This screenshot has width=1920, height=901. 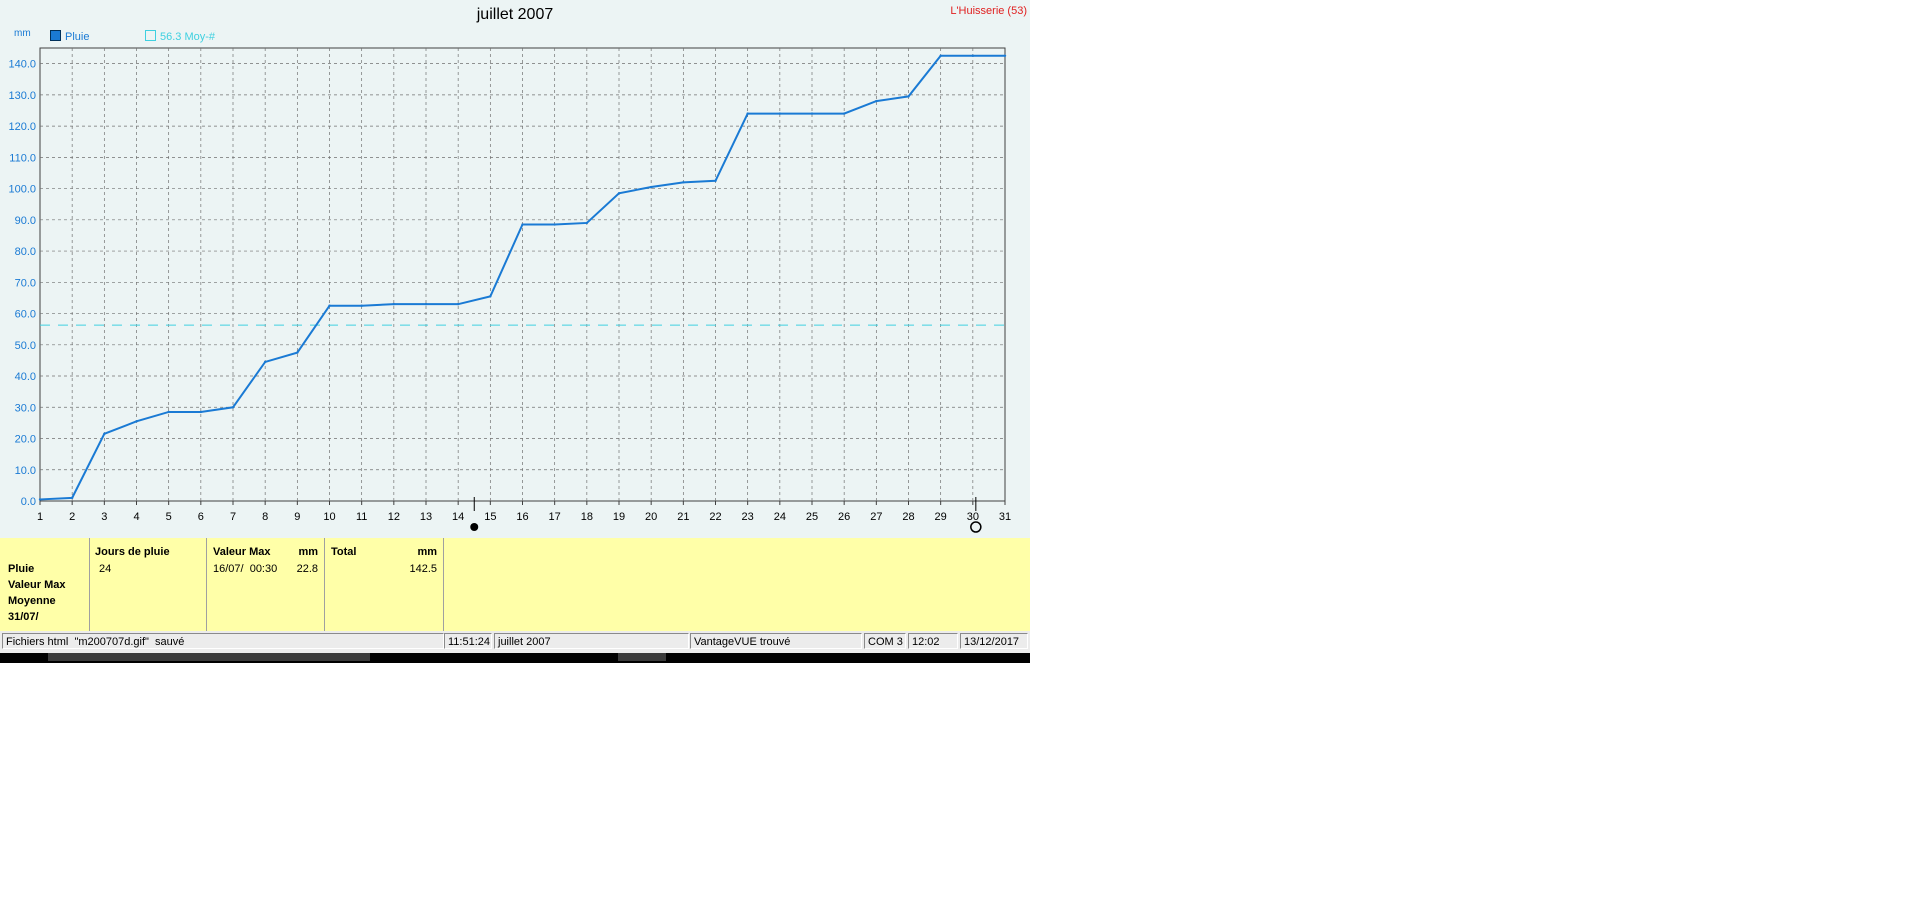 What do you see at coordinates (22, 96) in the screenshot?
I see `y-tick-label: 130.0` at bounding box center [22, 96].